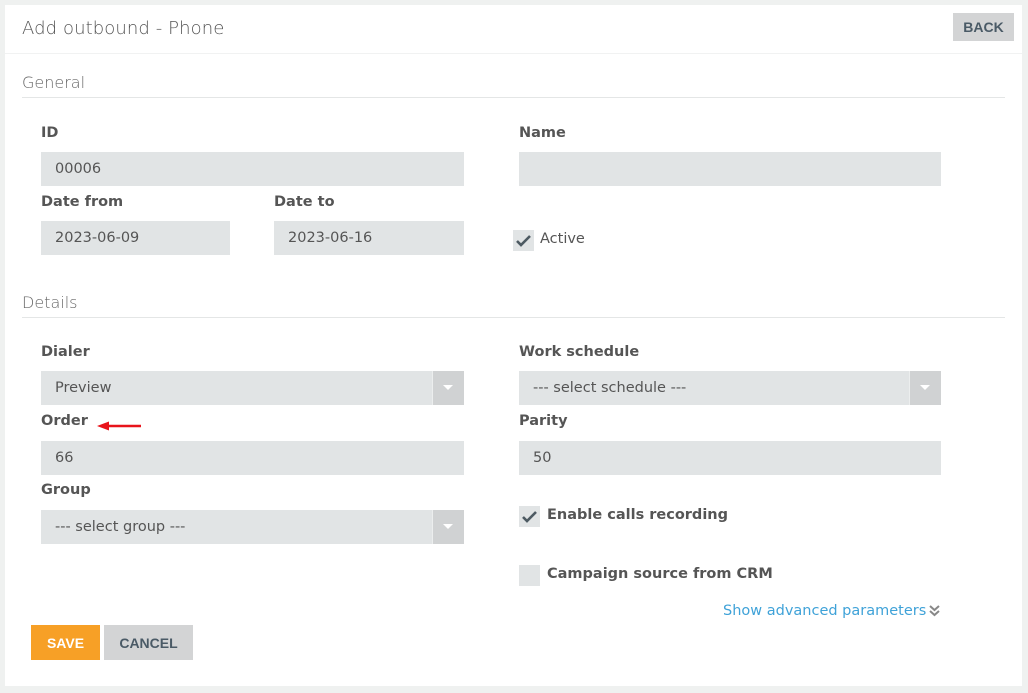 This screenshot has height=693, width=1028. What do you see at coordinates (579, 352) in the screenshot?
I see `work-schedule-label: Work schedule` at bounding box center [579, 352].